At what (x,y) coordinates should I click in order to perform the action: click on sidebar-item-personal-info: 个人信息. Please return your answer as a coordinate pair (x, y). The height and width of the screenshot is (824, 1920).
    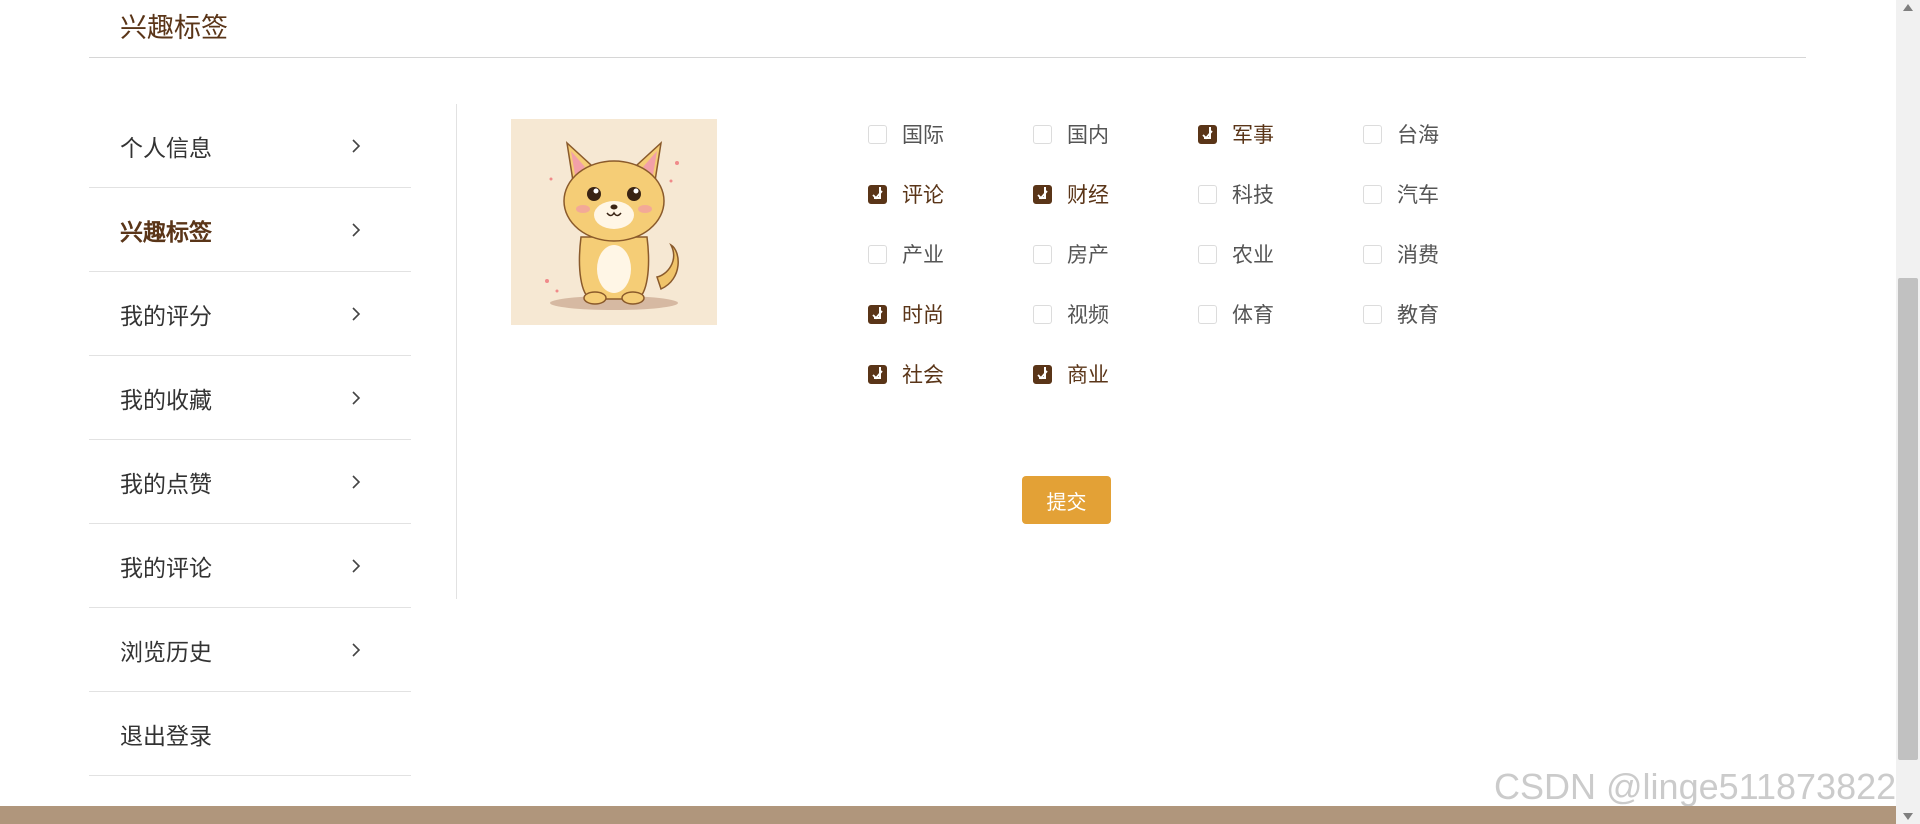
    Looking at the image, I should click on (250, 146).